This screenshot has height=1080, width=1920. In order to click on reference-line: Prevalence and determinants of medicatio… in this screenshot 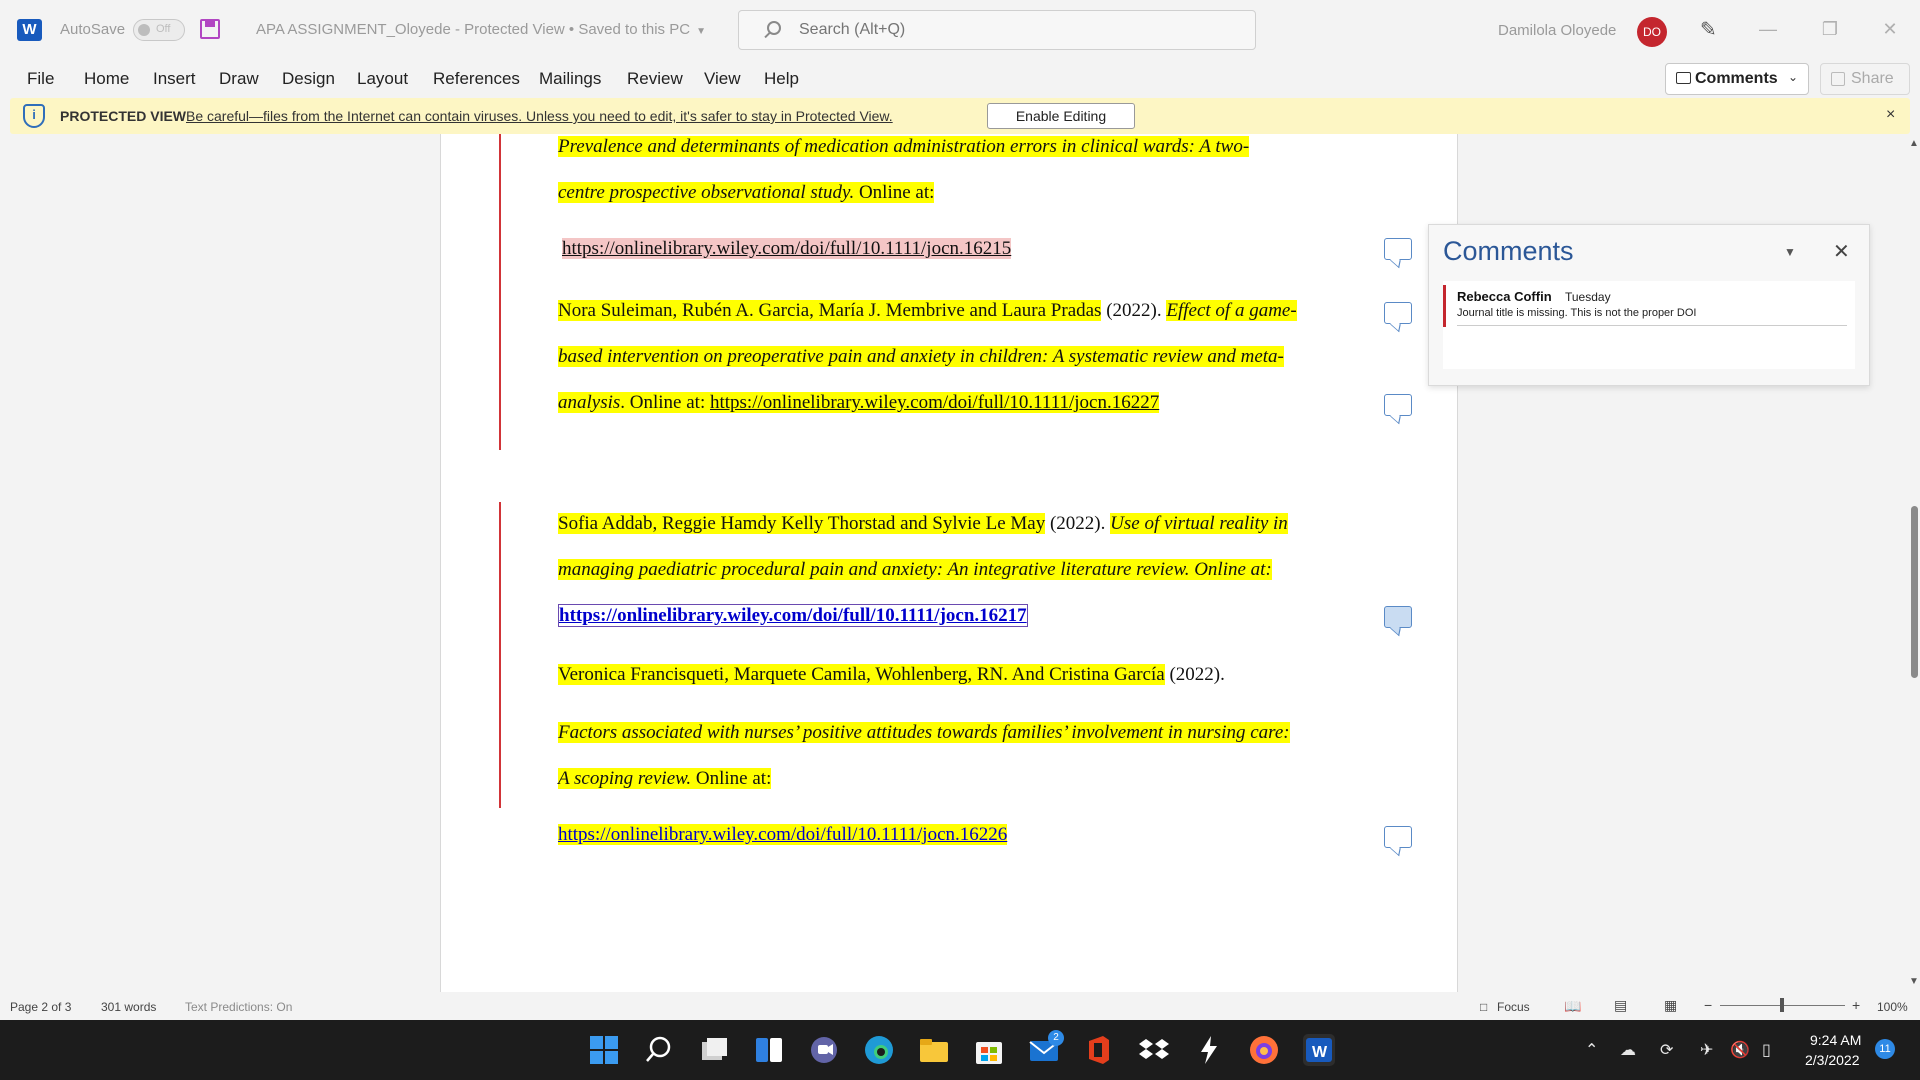, I will do `click(904, 146)`.